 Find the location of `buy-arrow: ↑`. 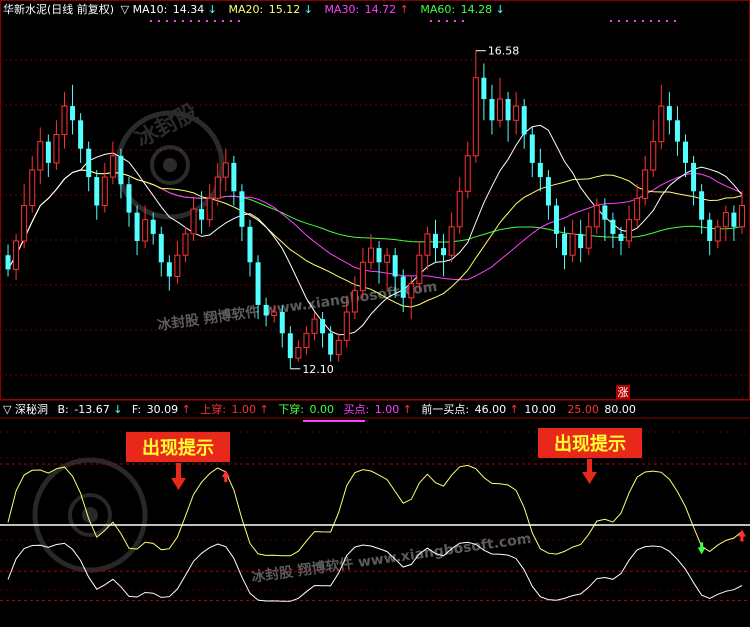

buy-arrow: ↑ is located at coordinates (407, 409).